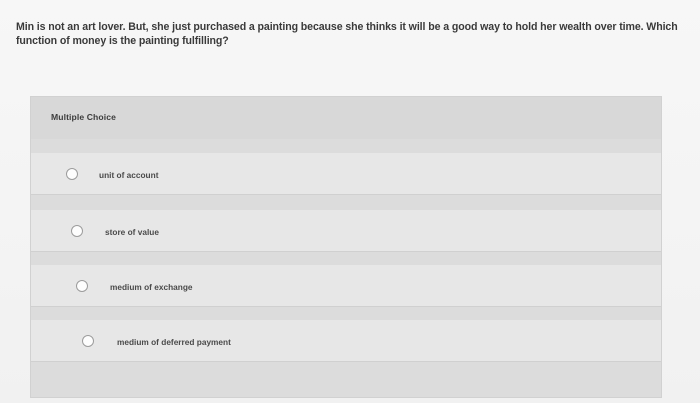 The image size is (700, 403). Describe the element at coordinates (174, 342) in the screenshot. I see `option-label: medium of deferred payment` at that location.